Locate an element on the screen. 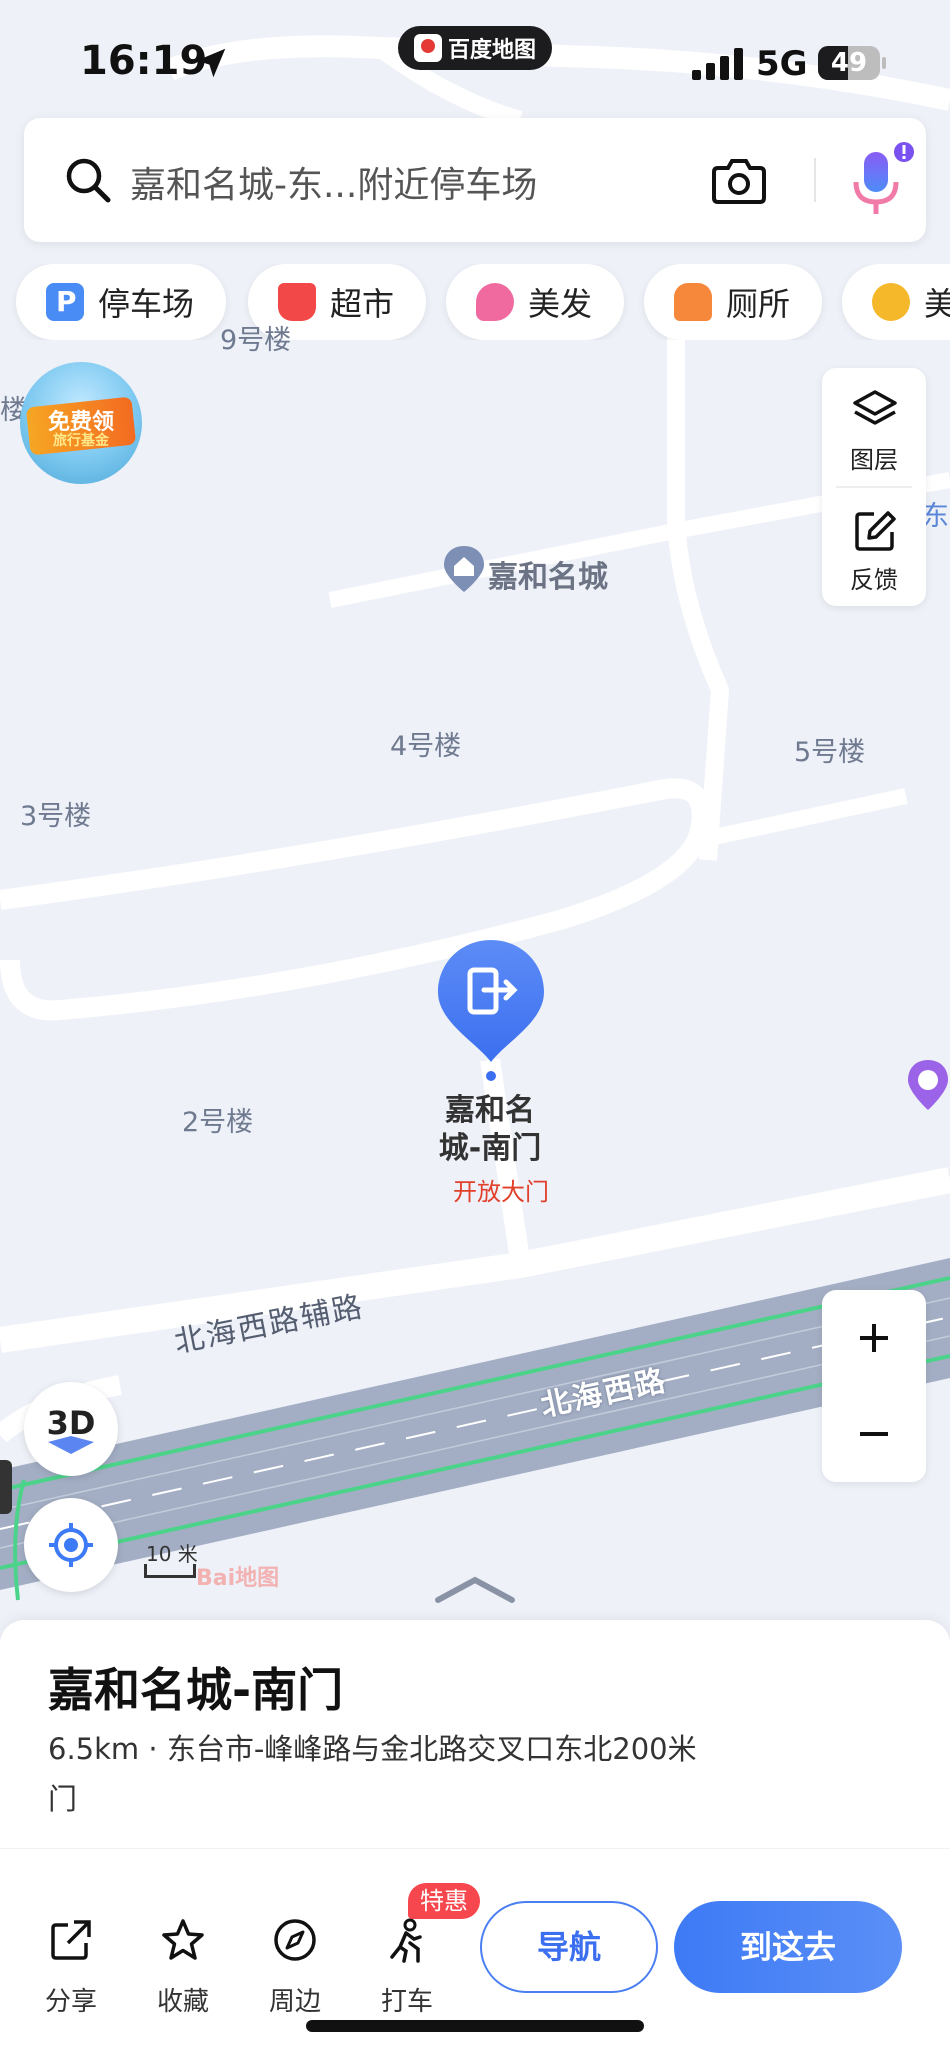 The image size is (950, 2056). search-icon is located at coordinates (88, 180).